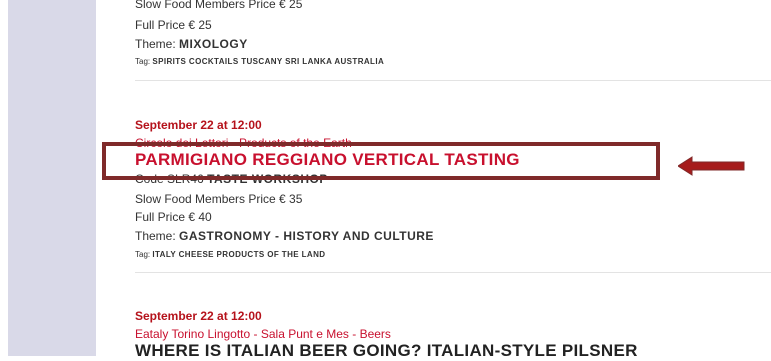 The height and width of the screenshot is (361, 771). What do you see at coordinates (173, 25) in the screenshot?
I see `full-price: Full Price € 25` at bounding box center [173, 25].